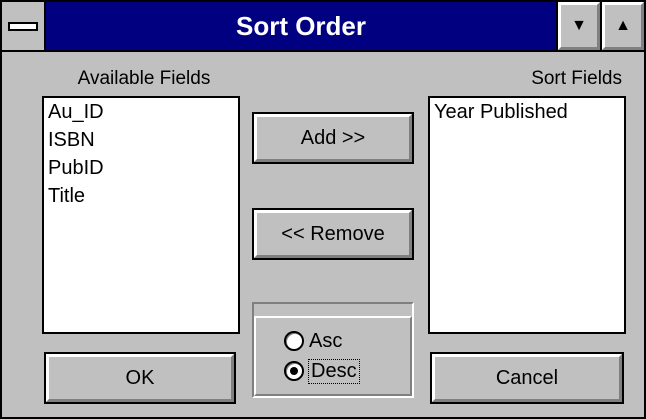 This screenshot has width=646, height=419. I want to click on sort-direction-group: Asc Desc, so click(333, 350).